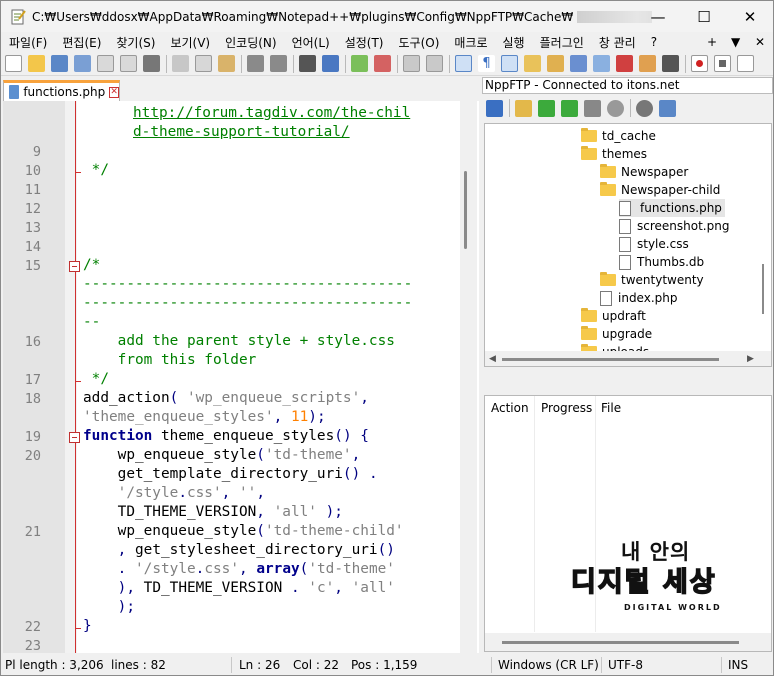 This screenshot has height=676, width=774. What do you see at coordinates (745, 63) in the screenshot?
I see `play-macro-icon` at bounding box center [745, 63].